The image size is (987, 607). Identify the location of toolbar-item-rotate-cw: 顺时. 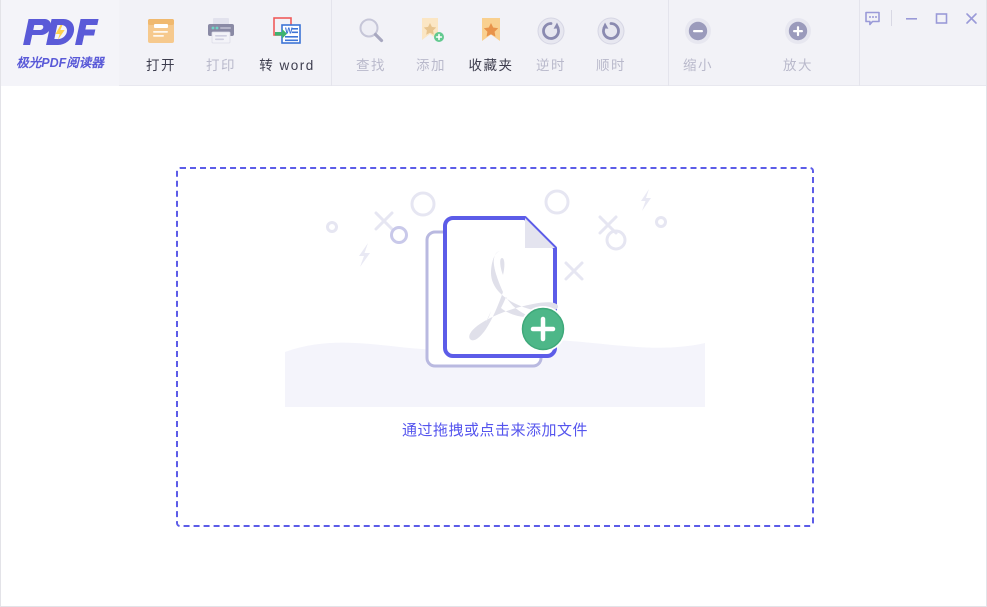
(611, 43).